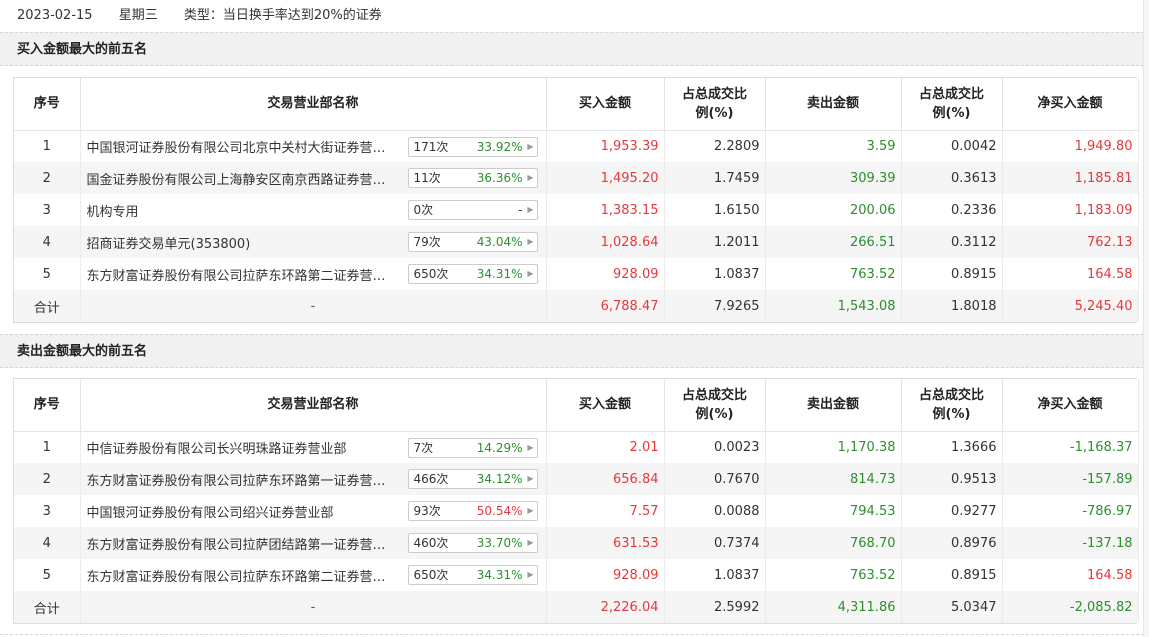 This screenshot has height=637, width=1149. I want to click on branch-name-link: 国金证券股份有限公司上海静安区南京西路证券营业部, so click(240, 178).